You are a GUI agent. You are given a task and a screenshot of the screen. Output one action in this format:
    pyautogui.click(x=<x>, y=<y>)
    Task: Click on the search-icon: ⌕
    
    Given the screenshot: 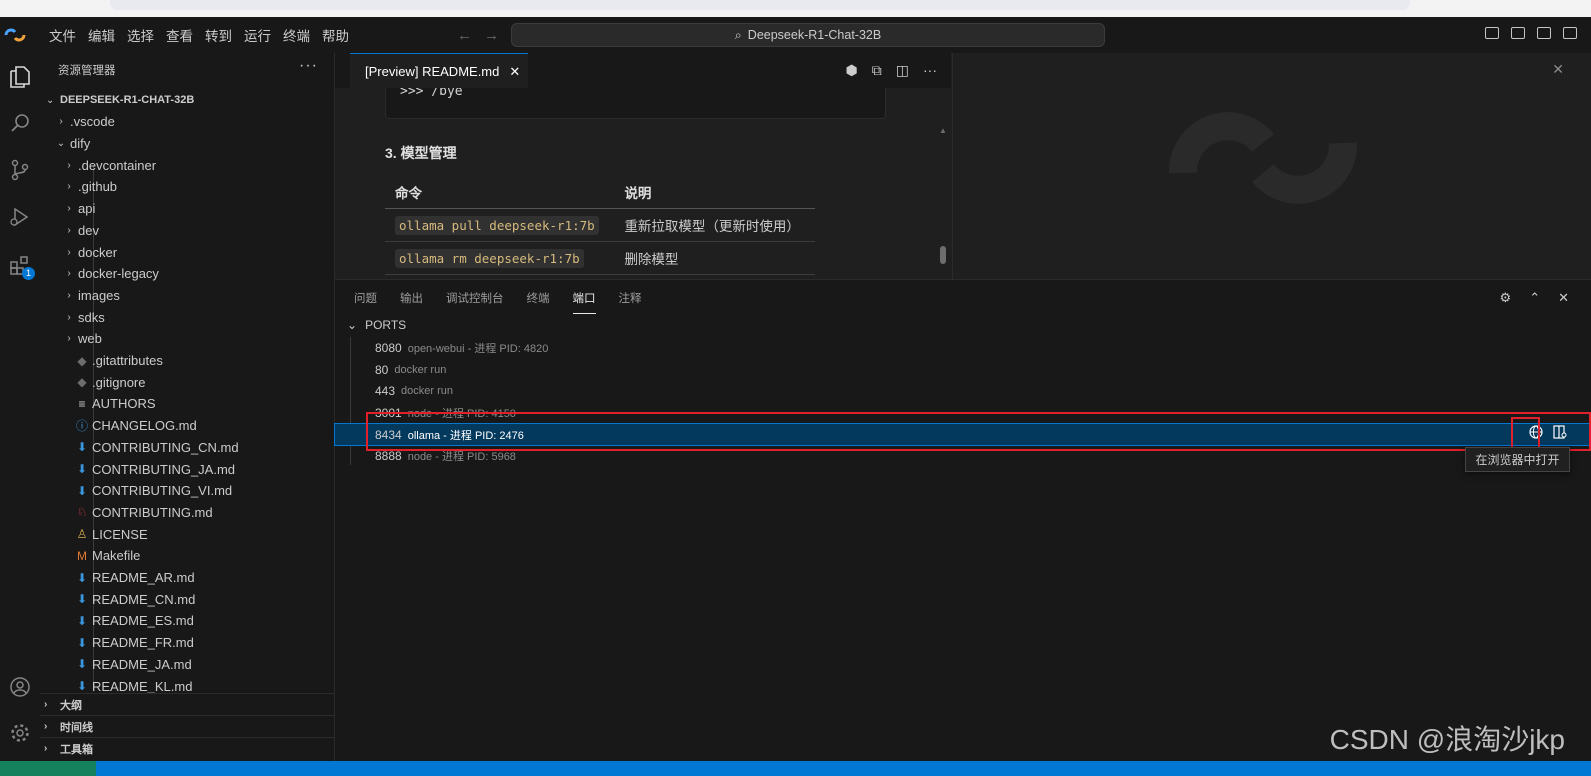 What is the action you would take?
    pyautogui.click(x=738, y=34)
    